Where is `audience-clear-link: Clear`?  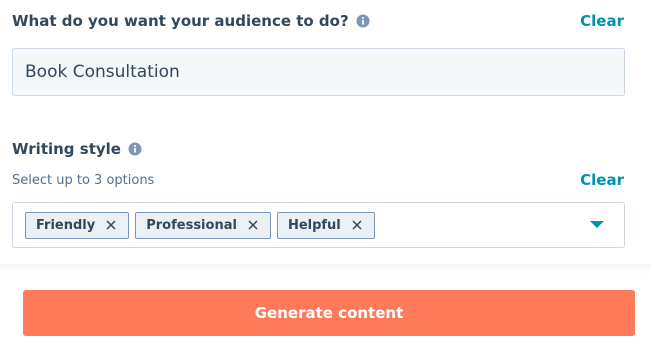 audience-clear-link: Clear is located at coordinates (602, 21).